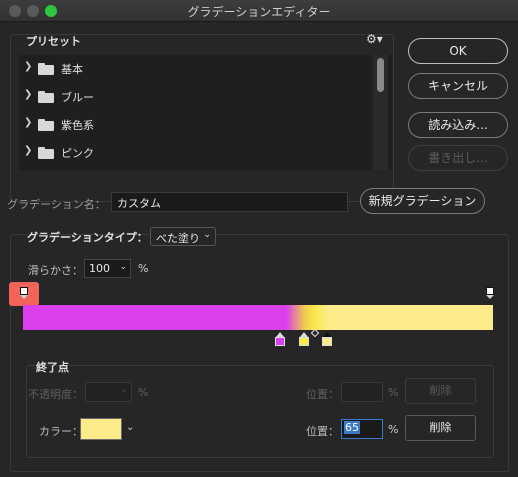  What do you see at coordinates (178, 238) in the screenshot?
I see `gradient-type-value: べた塗り` at bounding box center [178, 238].